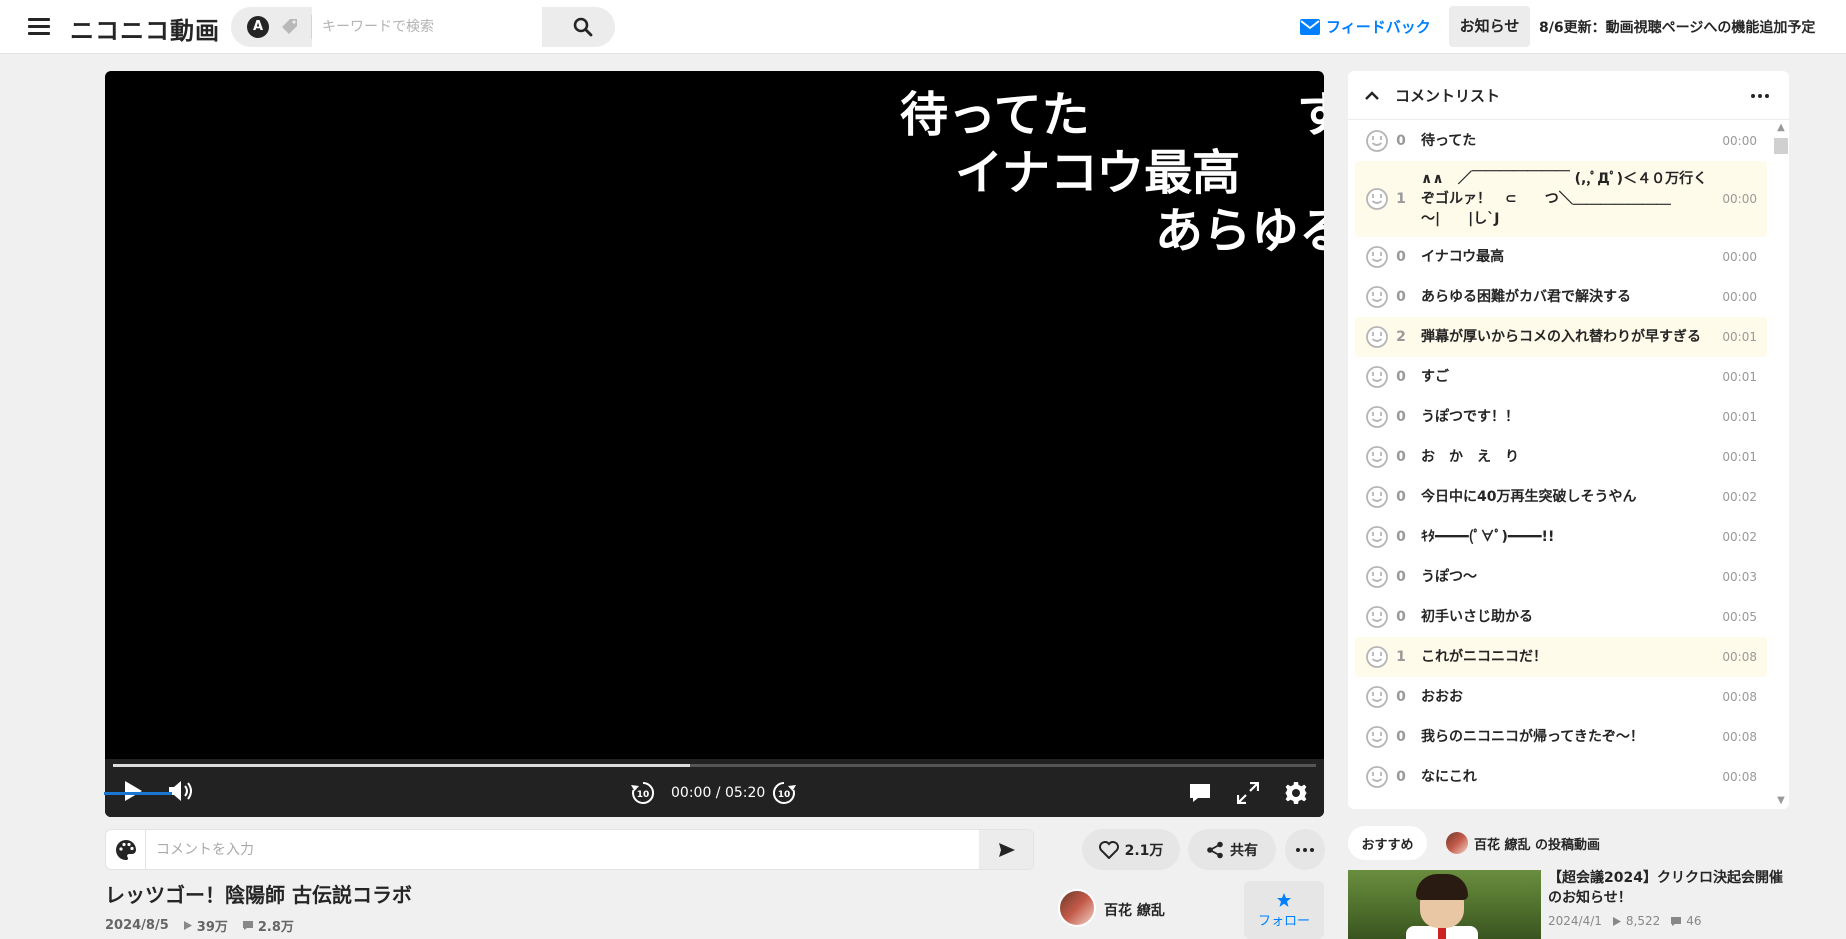 This screenshot has height=939, width=1846. I want to click on comment-command-button, so click(126, 849).